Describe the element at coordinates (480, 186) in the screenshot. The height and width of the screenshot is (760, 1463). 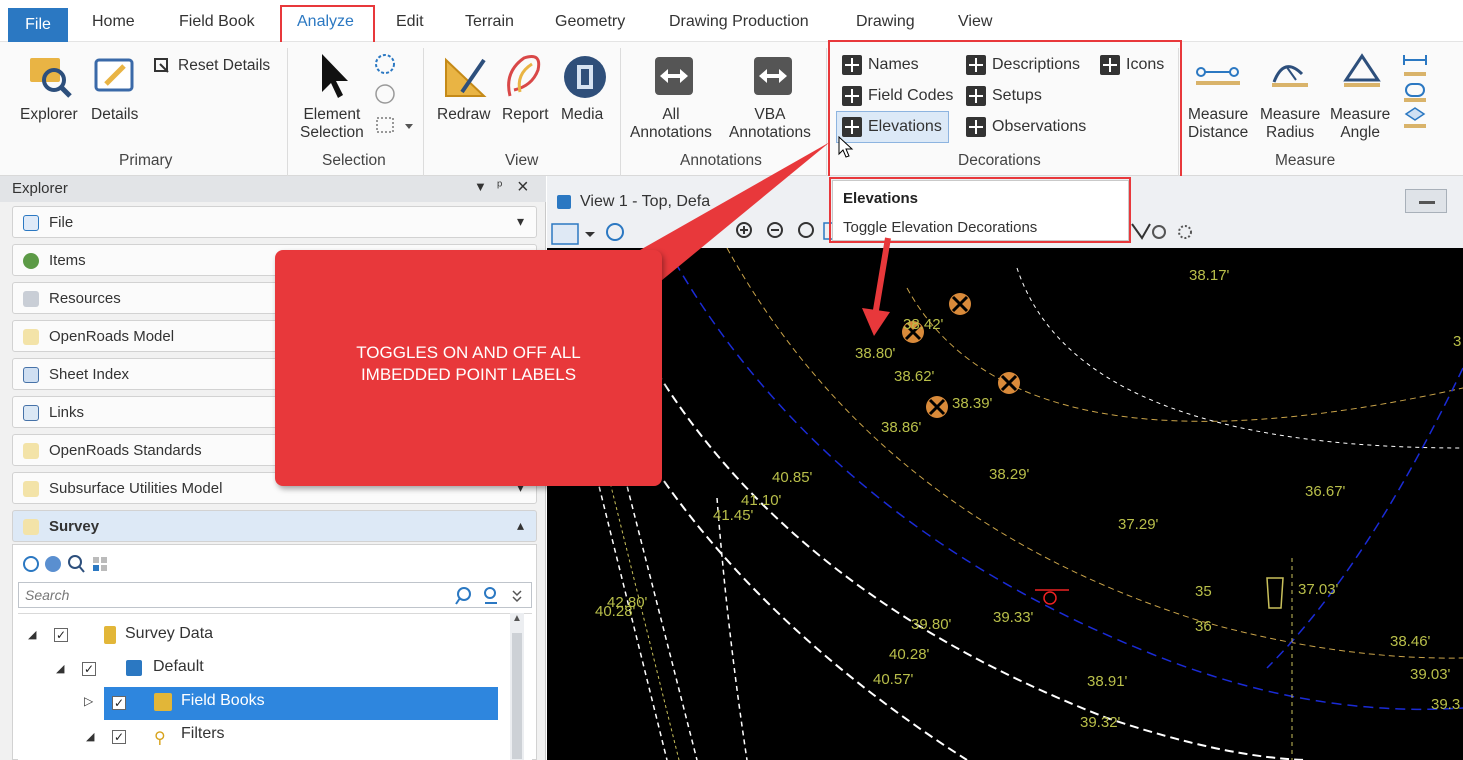
I see `pane-dropdown-icon: ▼` at that location.